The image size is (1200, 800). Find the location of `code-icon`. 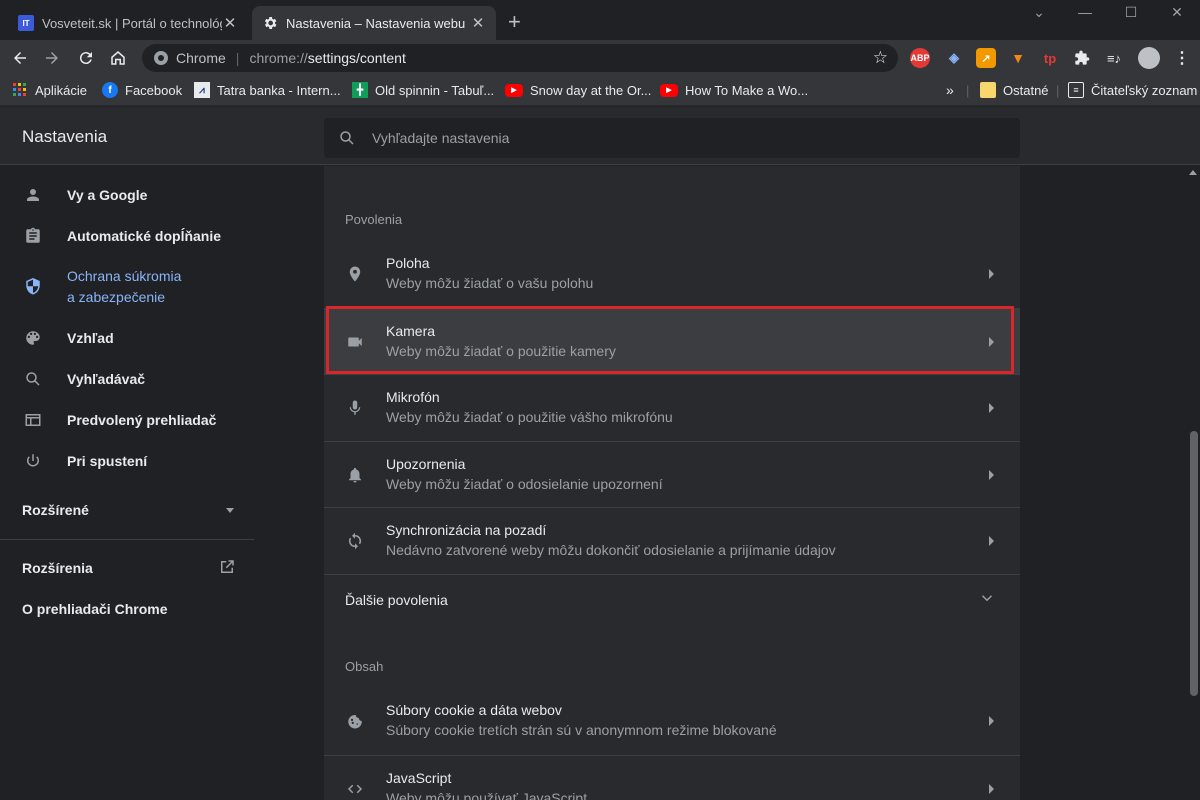

code-icon is located at coordinates (355, 789).